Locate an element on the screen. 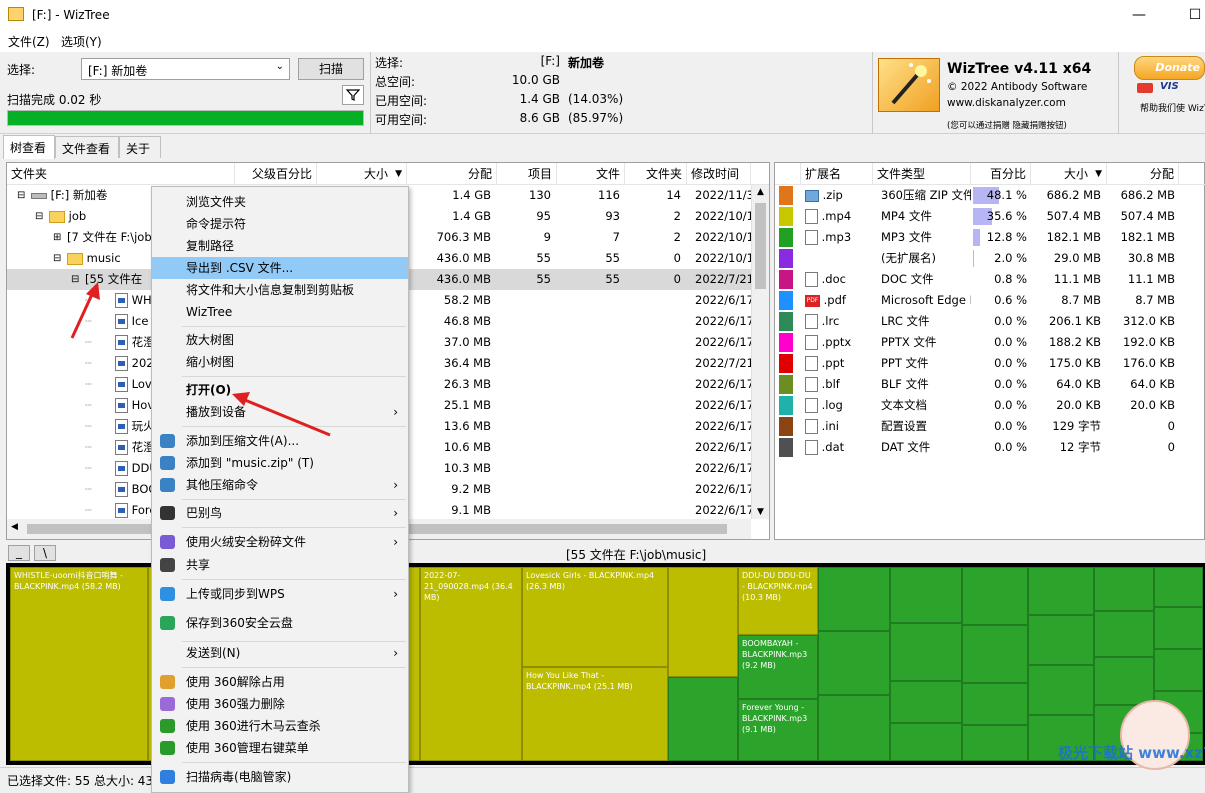 Image resolution: width=1205 pixels, height=793 pixels. tree-vscroll: ▲ ▼ is located at coordinates (760, 352).